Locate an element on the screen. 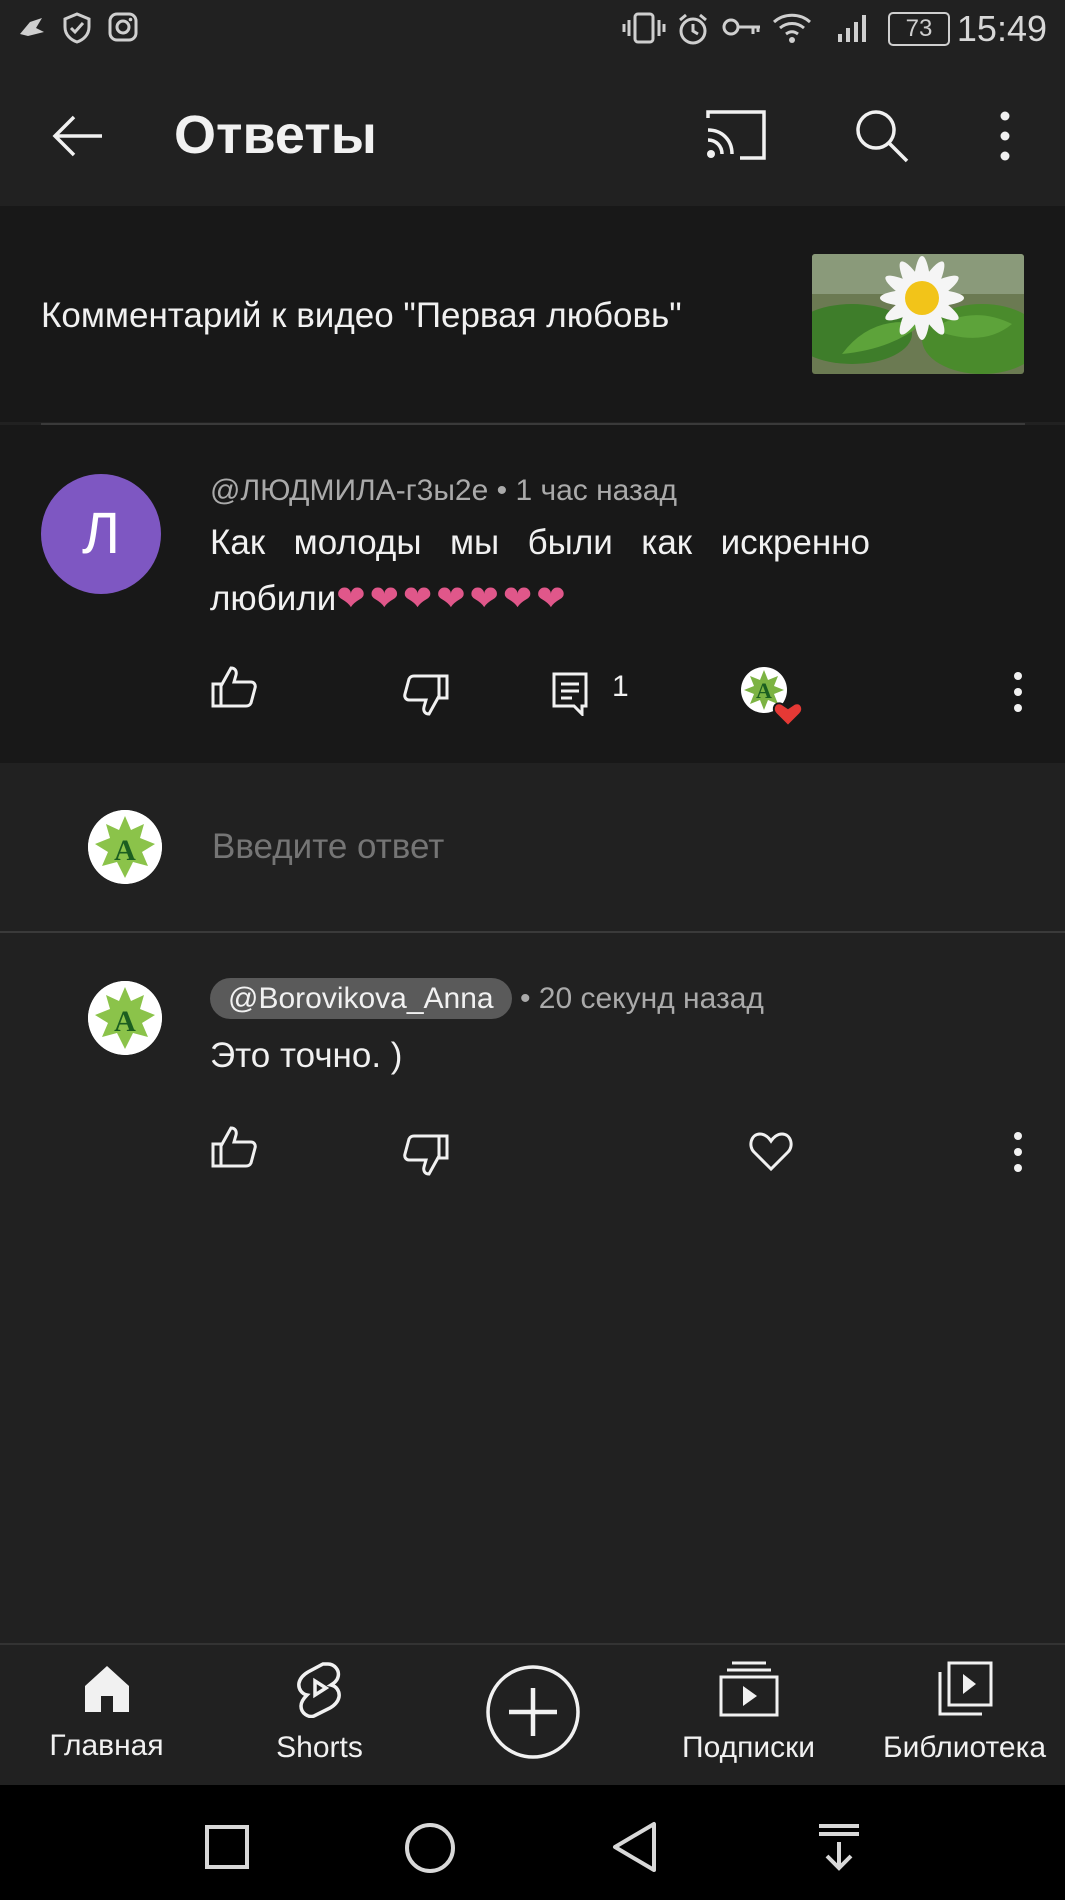  replies-button is located at coordinates (570, 695).